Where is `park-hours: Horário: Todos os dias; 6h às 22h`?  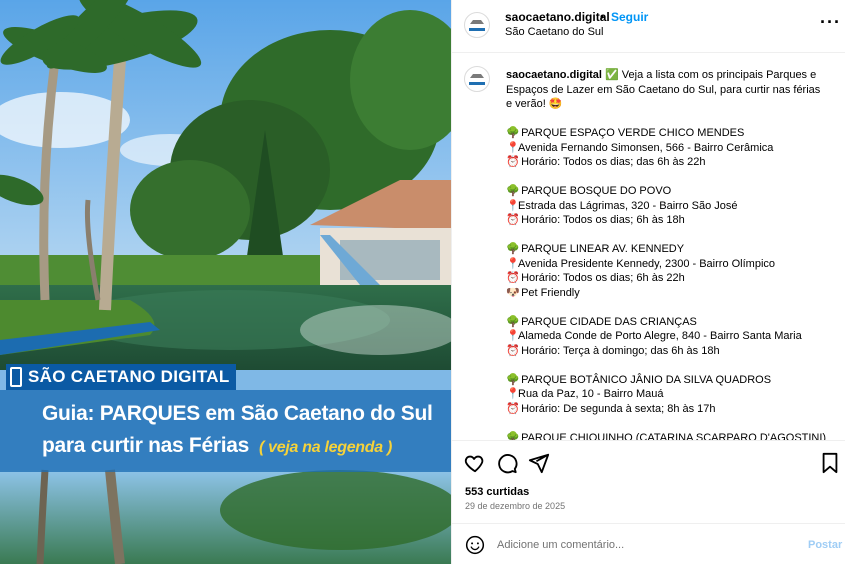 park-hours: Horário: Todos os dias; 6h às 22h is located at coordinates (603, 278).